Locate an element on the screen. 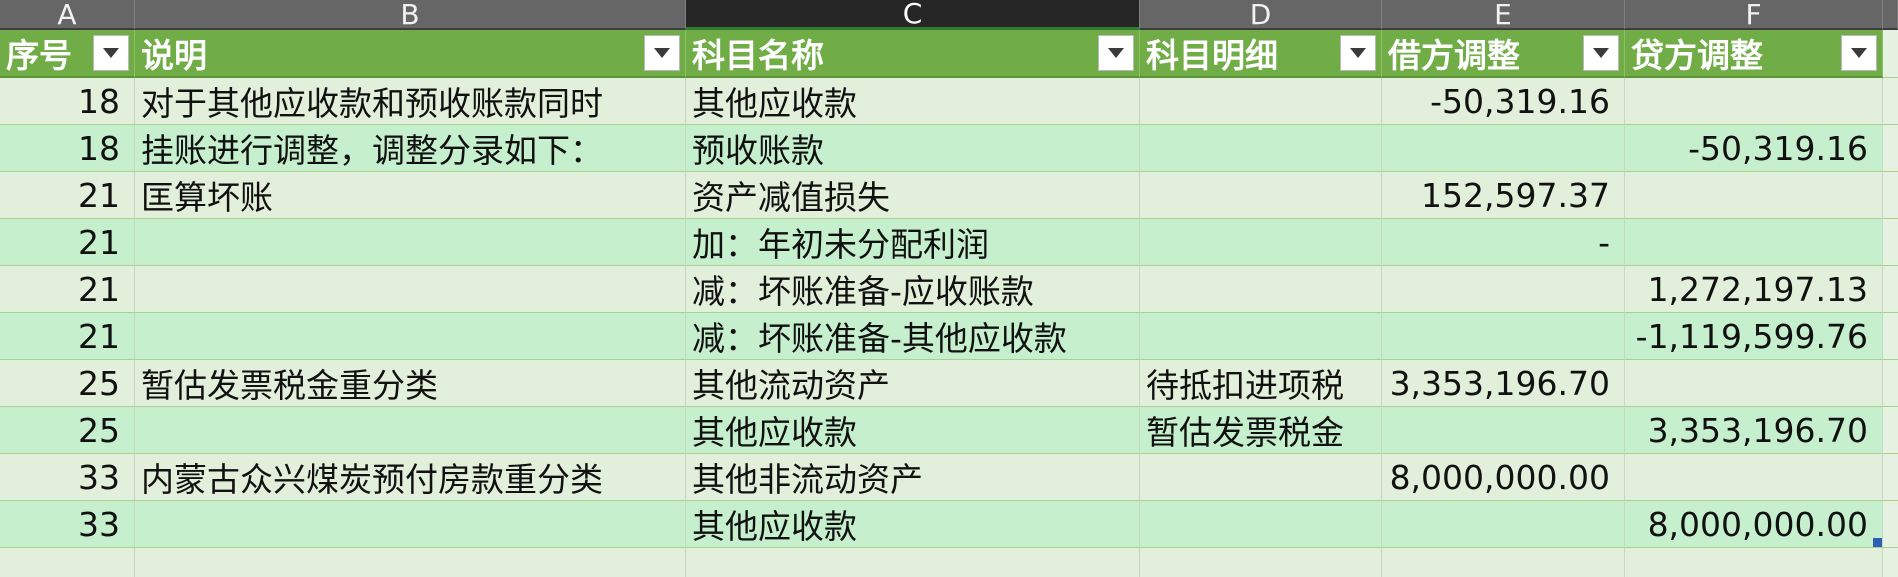 The width and height of the screenshot is (1898, 577). cell-desc: 挂账进行调整，调整分录如下： is located at coordinates (410, 148).